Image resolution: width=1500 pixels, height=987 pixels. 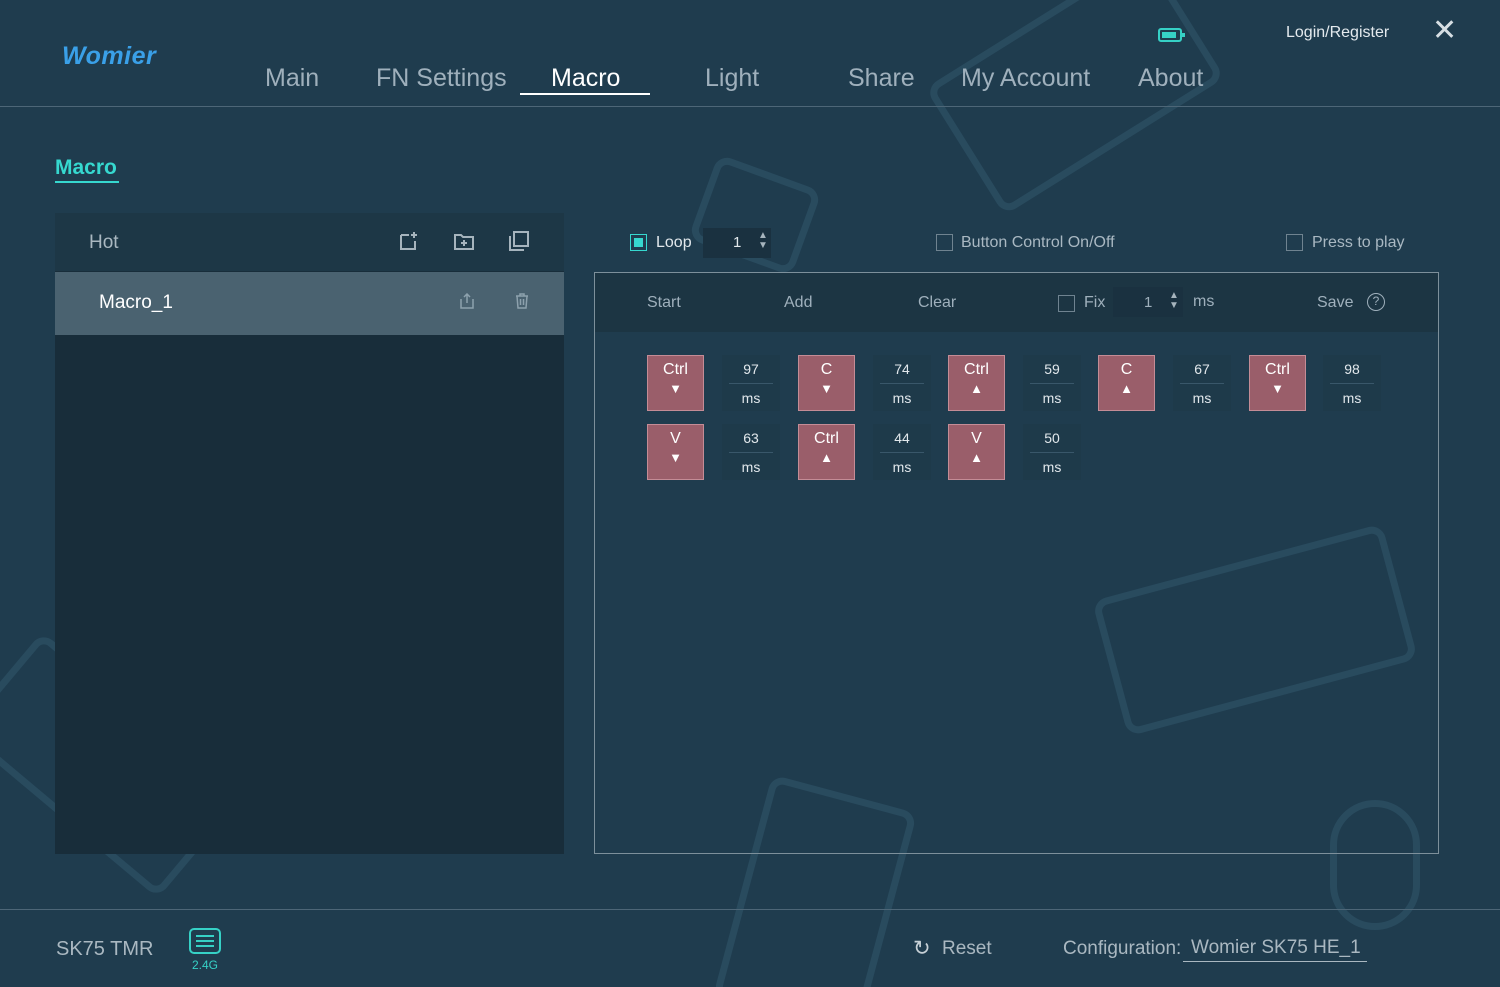 What do you see at coordinates (292, 78) in the screenshot?
I see `tab-main: Main` at bounding box center [292, 78].